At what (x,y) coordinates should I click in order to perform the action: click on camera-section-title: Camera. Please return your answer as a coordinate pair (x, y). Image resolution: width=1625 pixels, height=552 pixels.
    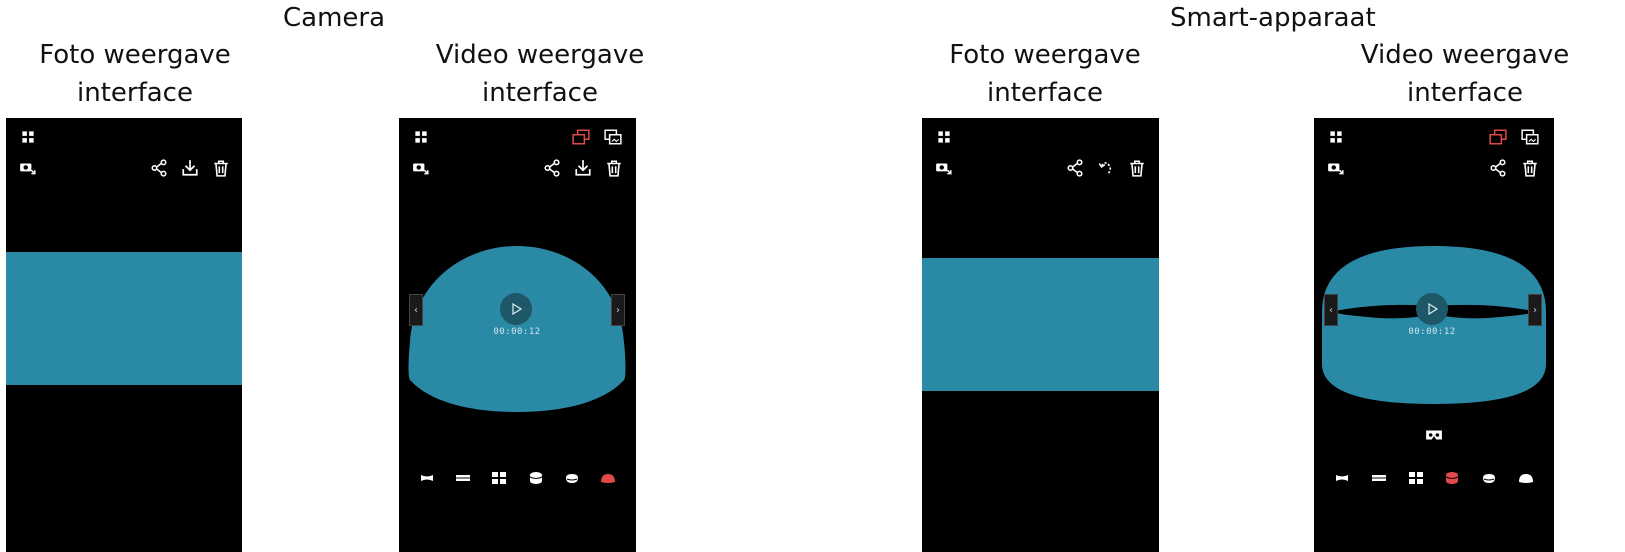
    Looking at the image, I should click on (334, 18).